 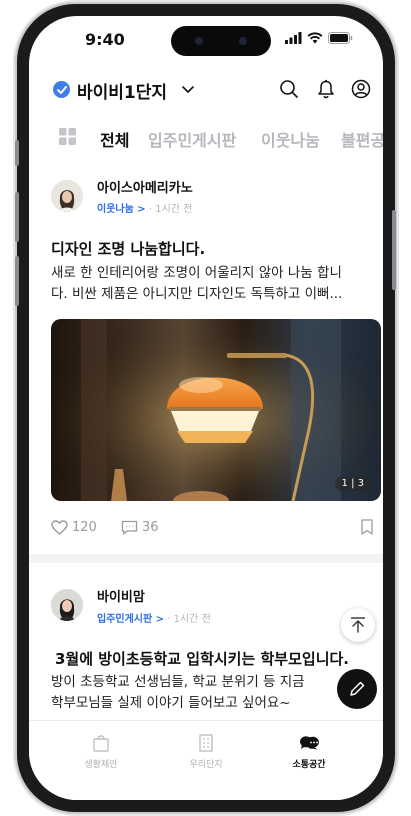 What do you see at coordinates (17, 281) in the screenshot?
I see `phone-volume-down-button` at bounding box center [17, 281].